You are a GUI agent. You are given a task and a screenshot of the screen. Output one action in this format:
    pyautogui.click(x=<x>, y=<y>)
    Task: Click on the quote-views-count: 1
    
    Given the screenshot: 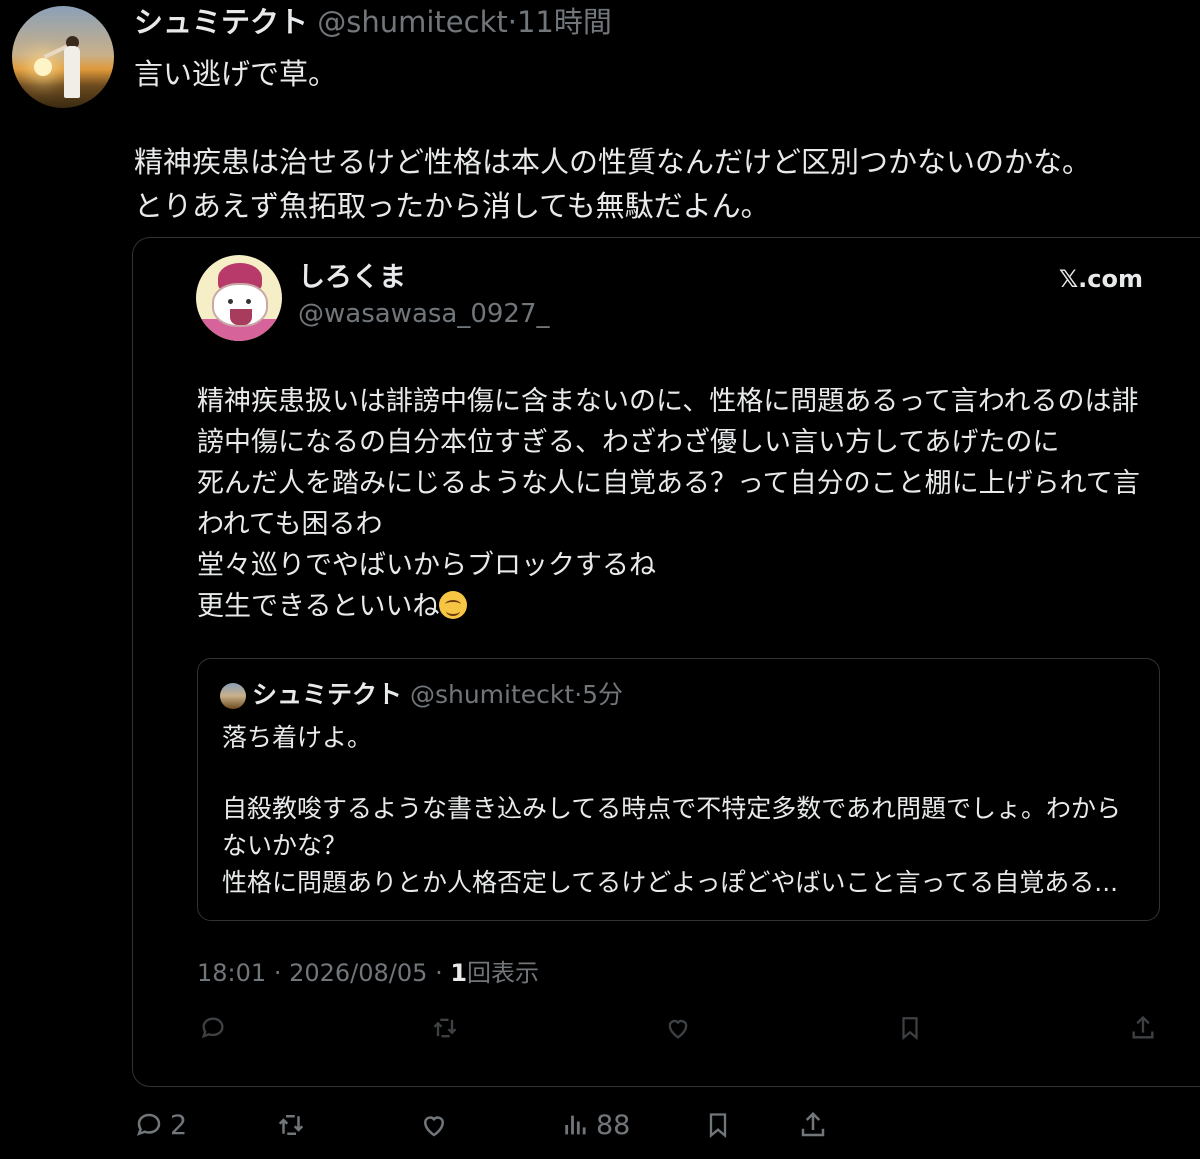 What is the action you would take?
    pyautogui.click(x=459, y=973)
    